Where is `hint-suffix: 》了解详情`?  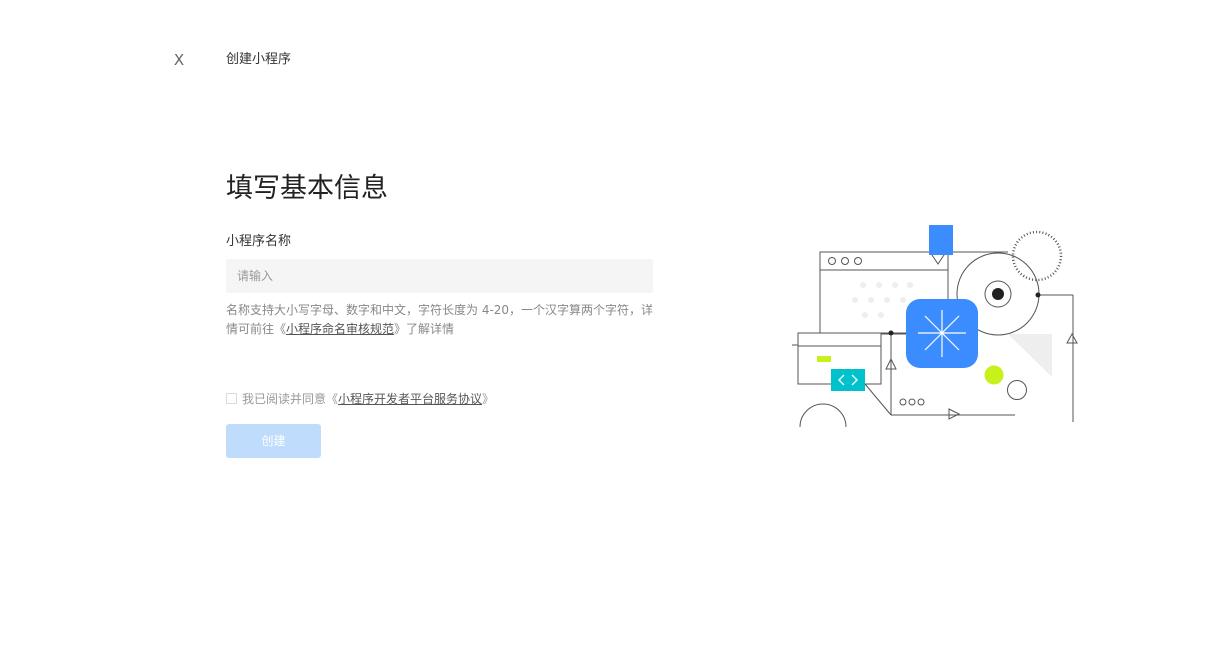 hint-suffix: 》了解详情 is located at coordinates (424, 329).